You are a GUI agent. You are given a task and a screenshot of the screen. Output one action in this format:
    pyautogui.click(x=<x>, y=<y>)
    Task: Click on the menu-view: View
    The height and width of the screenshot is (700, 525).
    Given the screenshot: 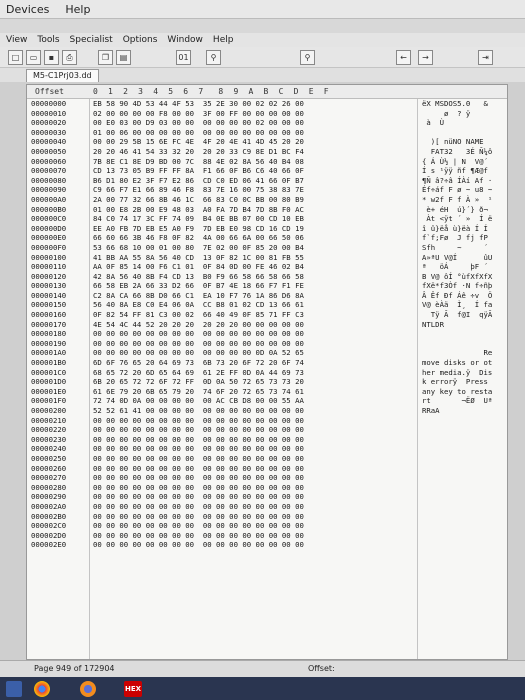 What is the action you would take?
    pyautogui.click(x=16, y=40)
    